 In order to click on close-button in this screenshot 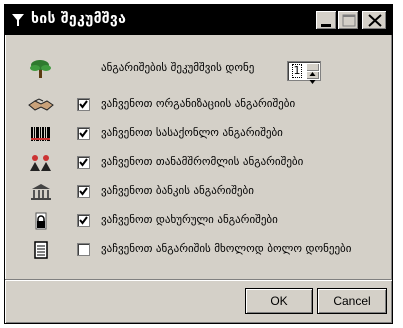, I will do `click(374, 20)`.